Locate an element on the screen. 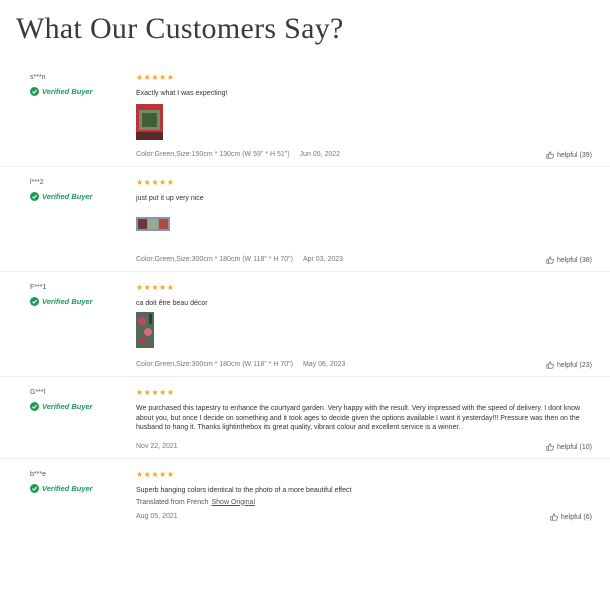  review-text: just put it up very nice is located at coordinates (170, 198).